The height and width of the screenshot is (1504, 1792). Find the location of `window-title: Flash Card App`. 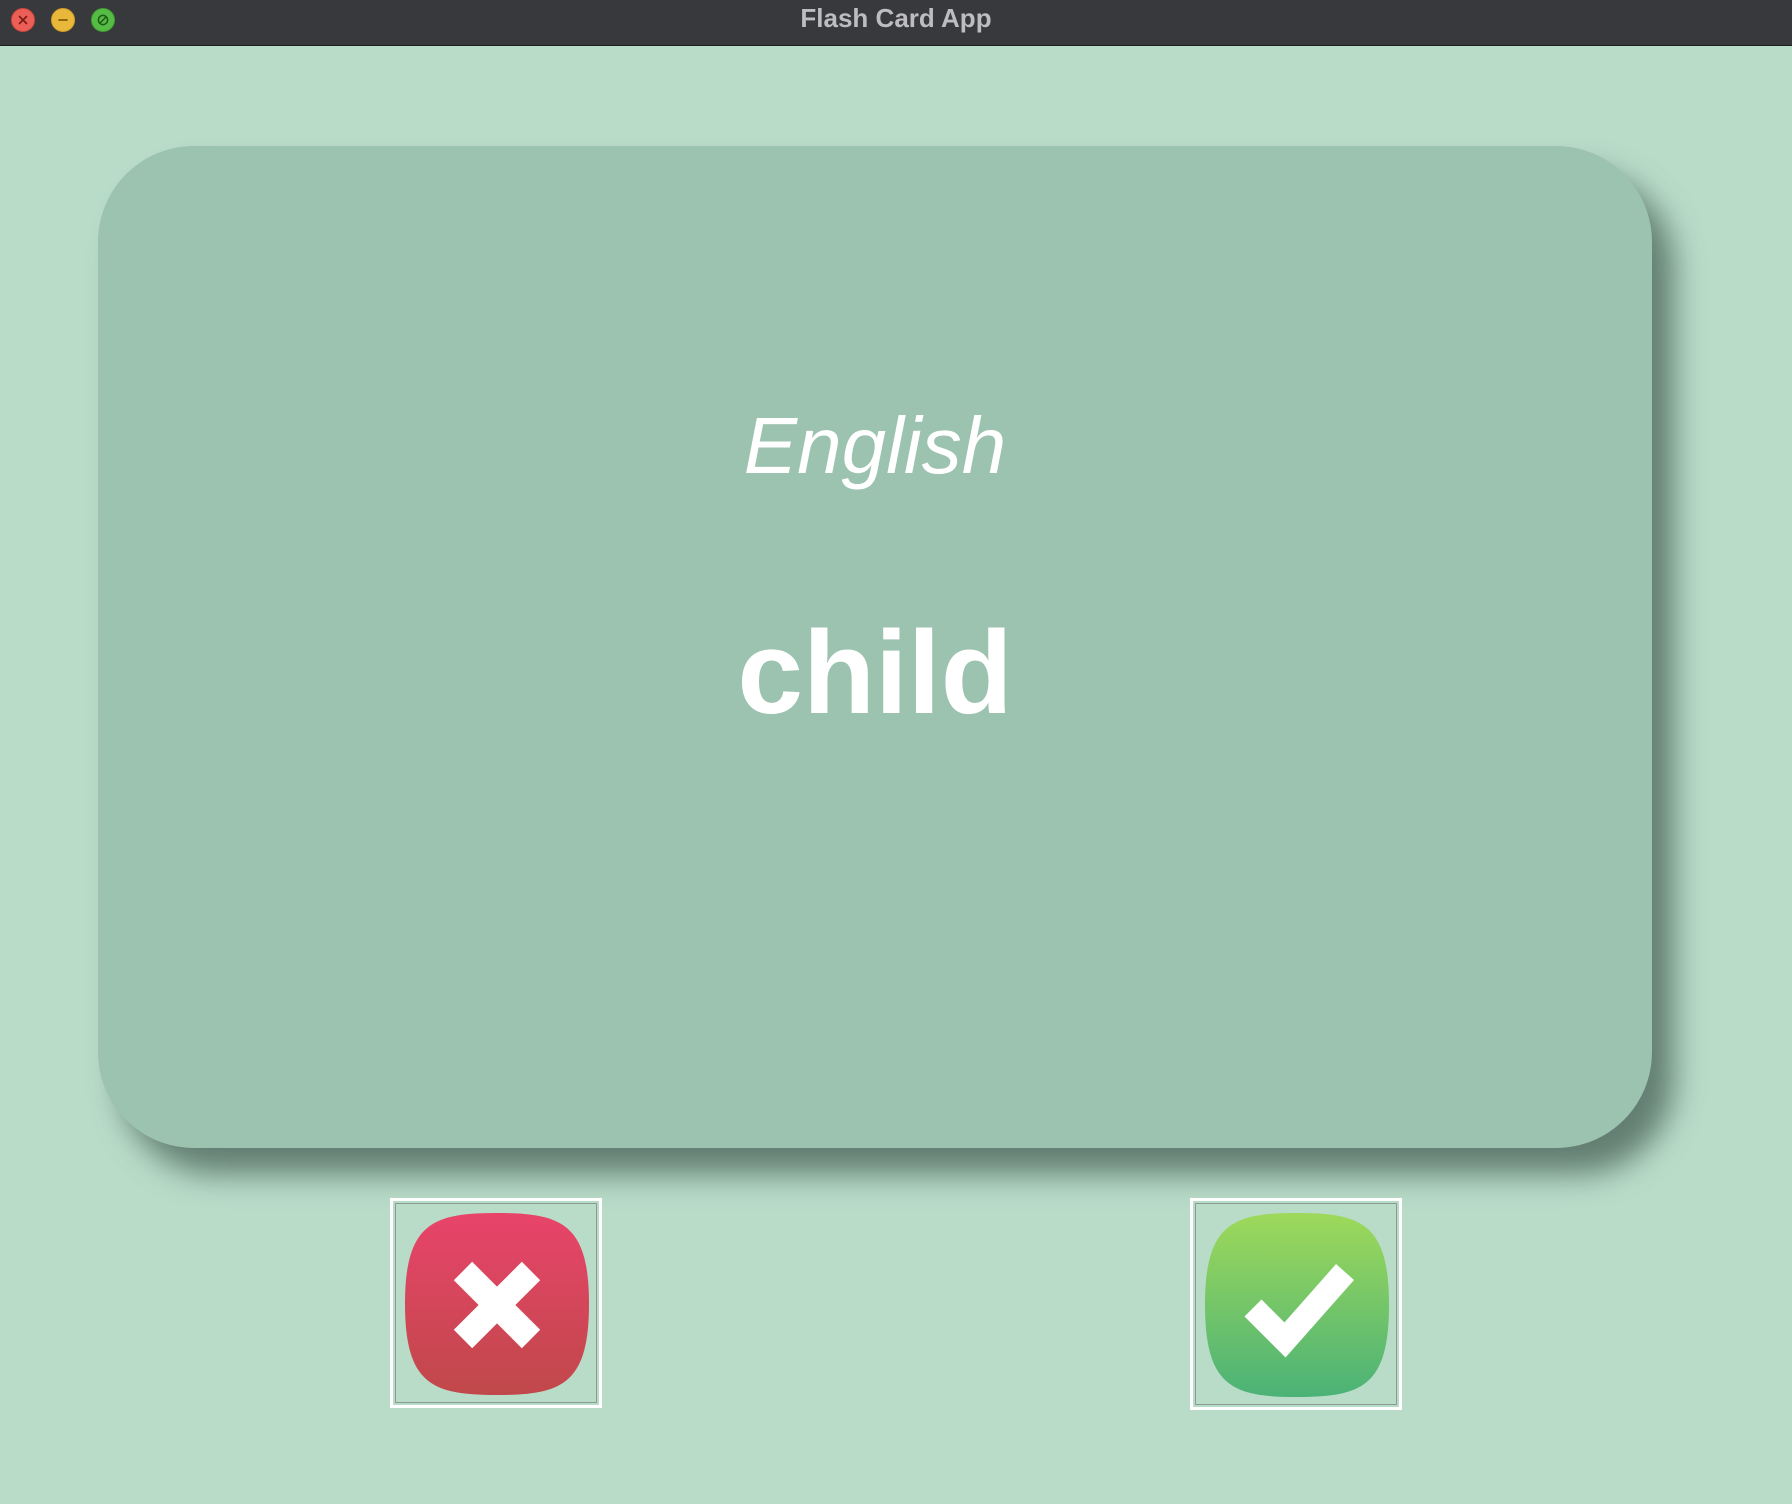

window-title: Flash Card App is located at coordinates (896, 18).